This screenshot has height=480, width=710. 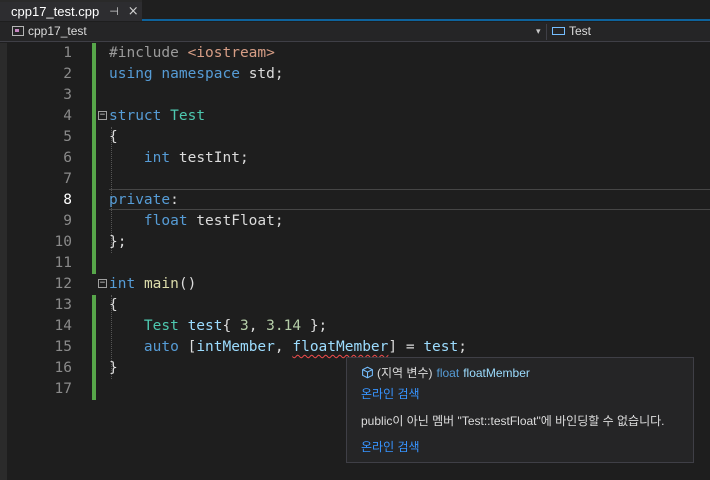 What do you see at coordinates (367, 372) in the screenshot?
I see `variable-cube-icon` at bounding box center [367, 372].